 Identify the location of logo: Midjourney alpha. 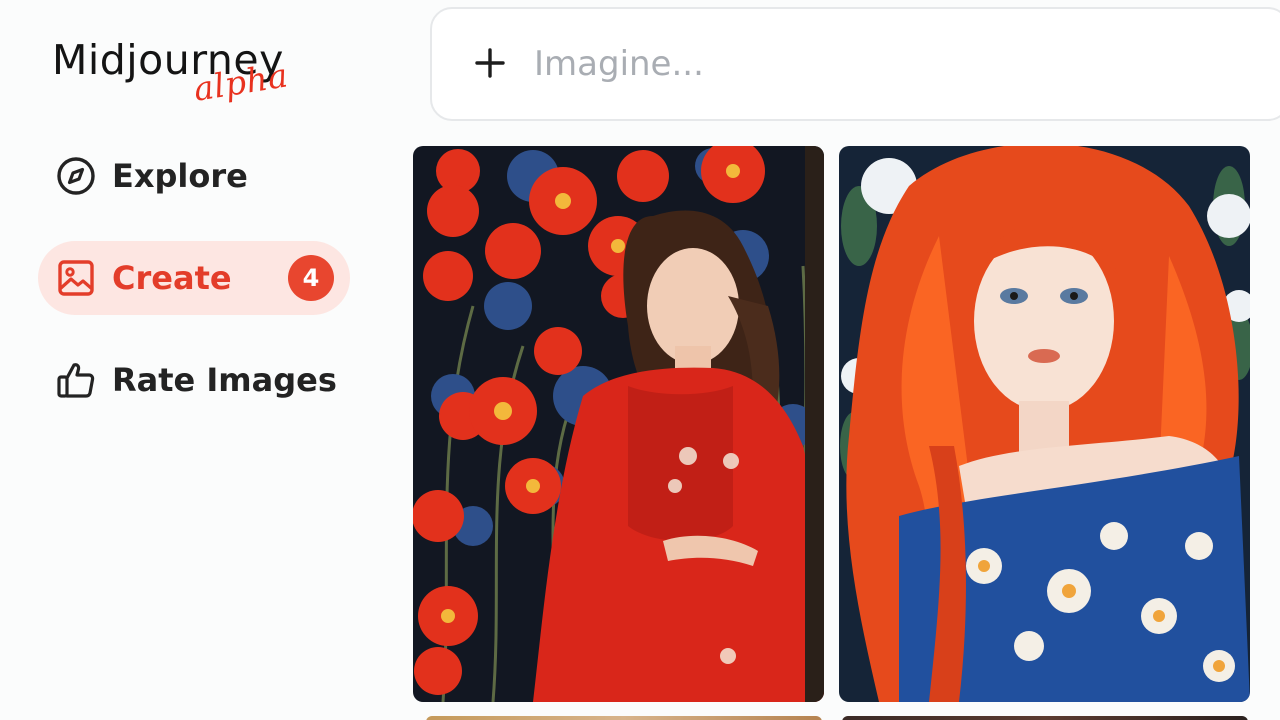
(182, 76).